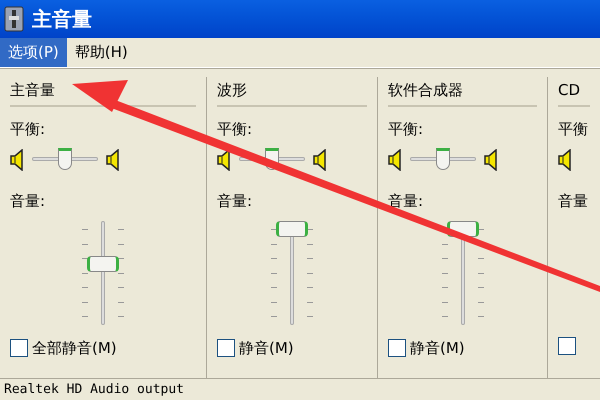 This screenshot has height=400, width=600. I want to click on menu-item: 选项(P), so click(33, 52).